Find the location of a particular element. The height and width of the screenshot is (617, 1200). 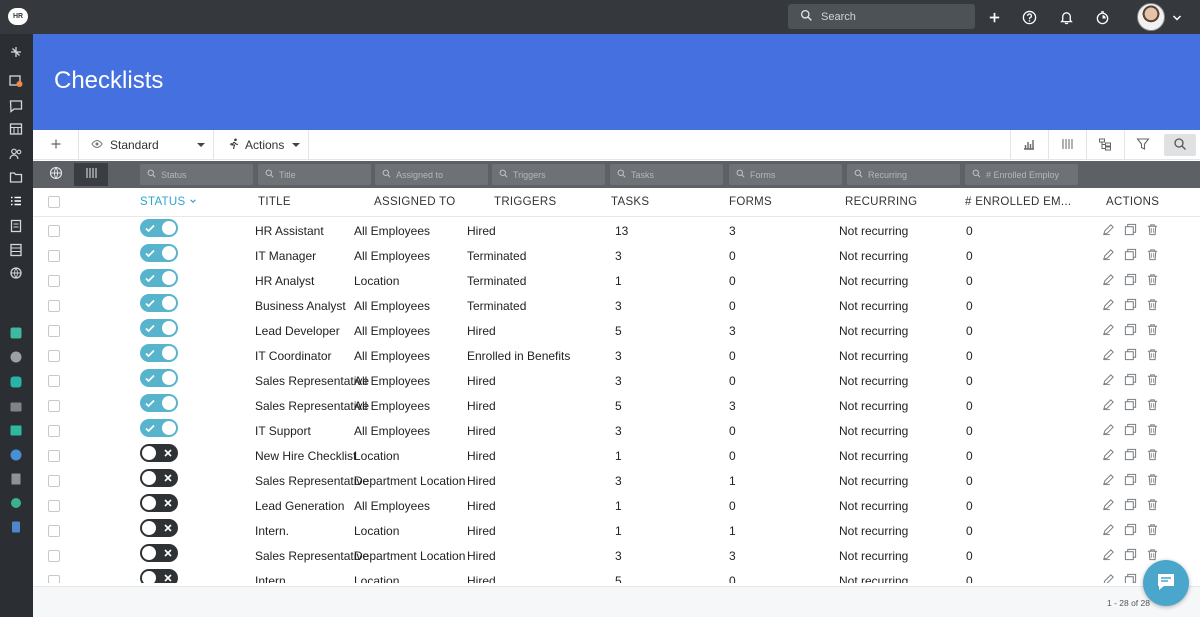

table-row: Intern. Location Hired 5 0 Not recurring 0 is located at coordinates (616, 575).